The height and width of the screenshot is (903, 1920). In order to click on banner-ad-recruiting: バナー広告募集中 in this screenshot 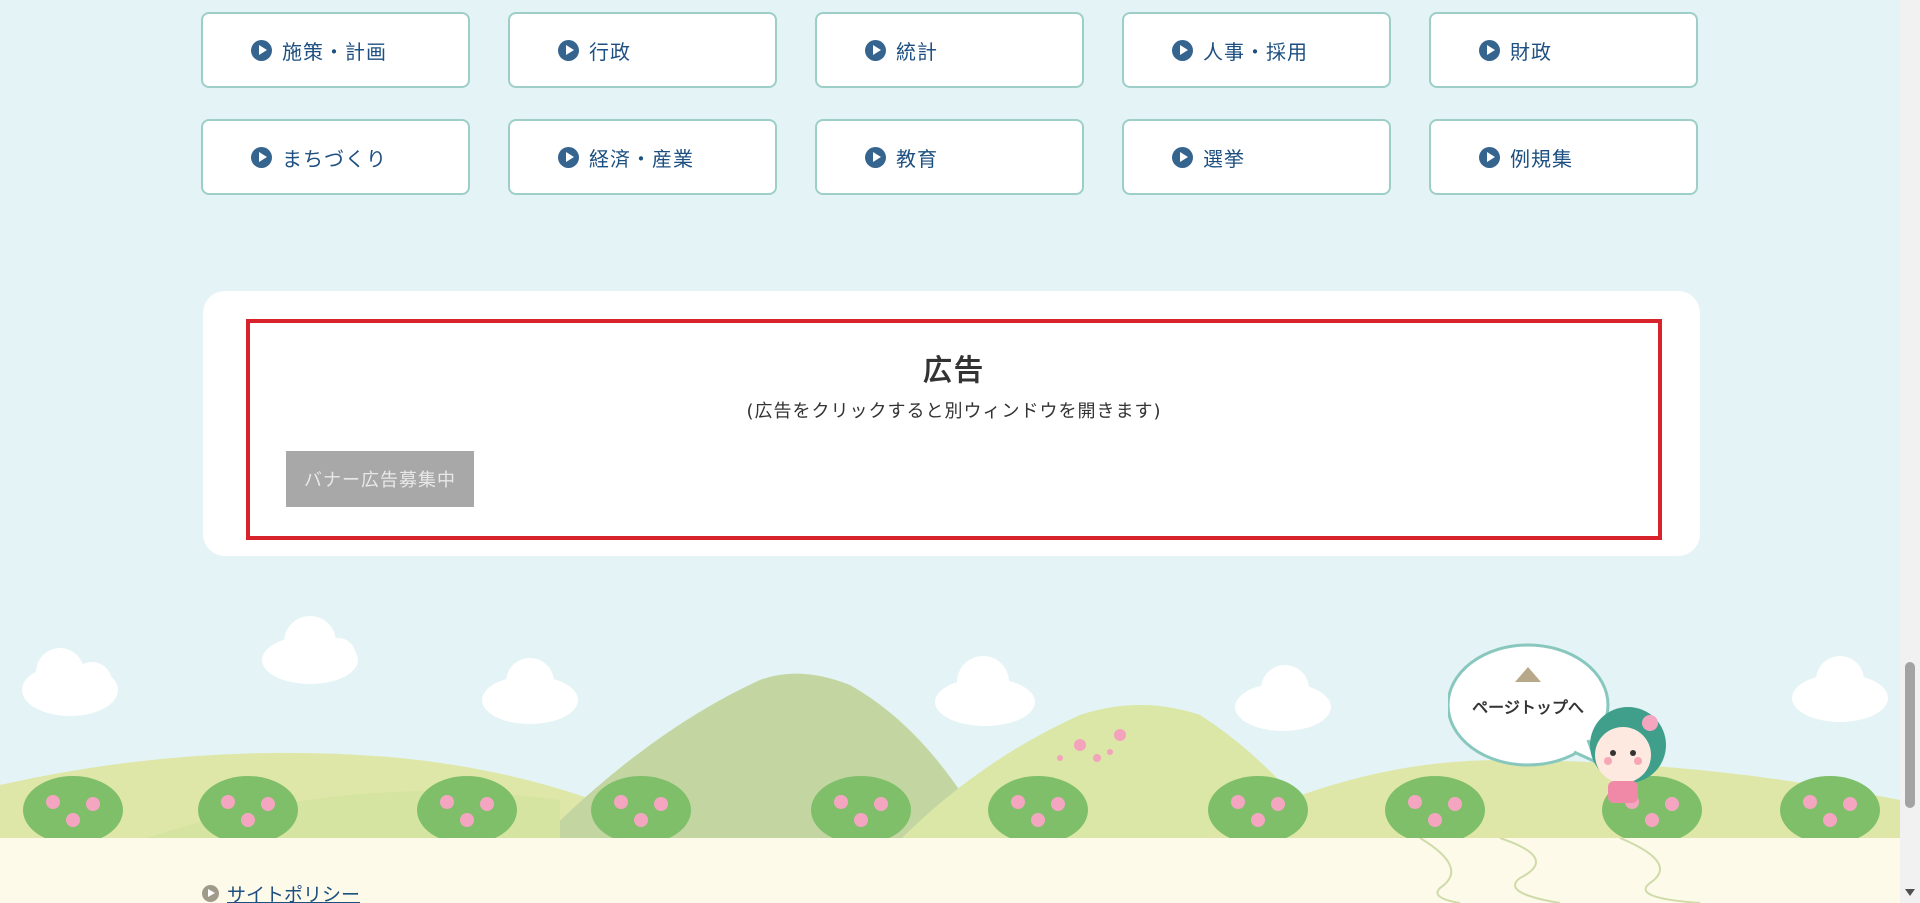, I will do `click(380, 479)`.